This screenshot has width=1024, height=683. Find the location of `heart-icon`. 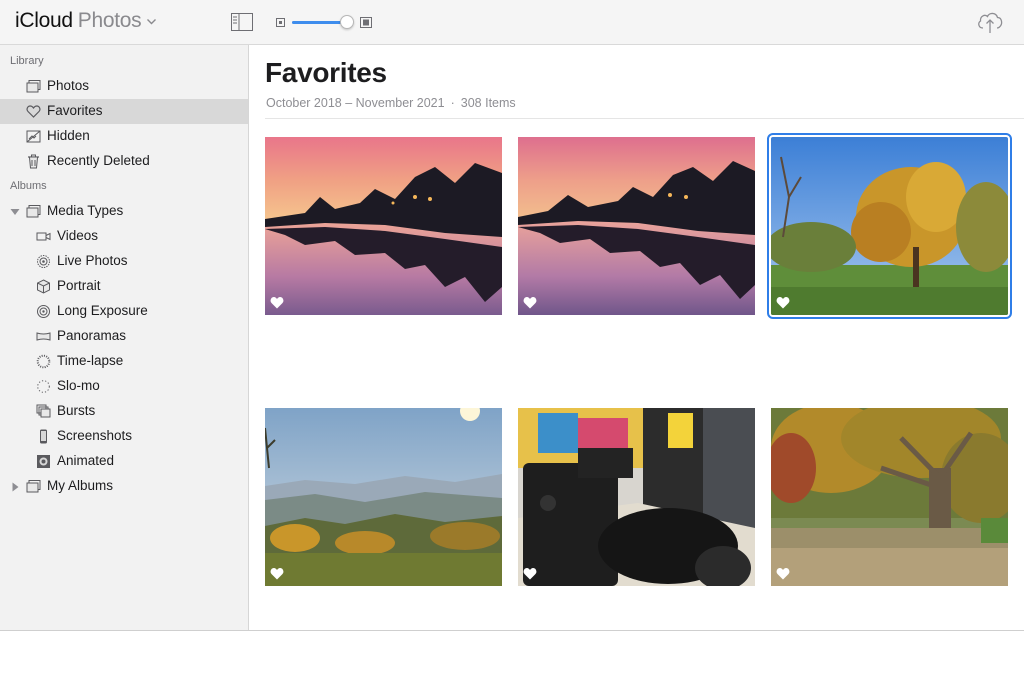

heart-icon is located at coordinates (33, 111).